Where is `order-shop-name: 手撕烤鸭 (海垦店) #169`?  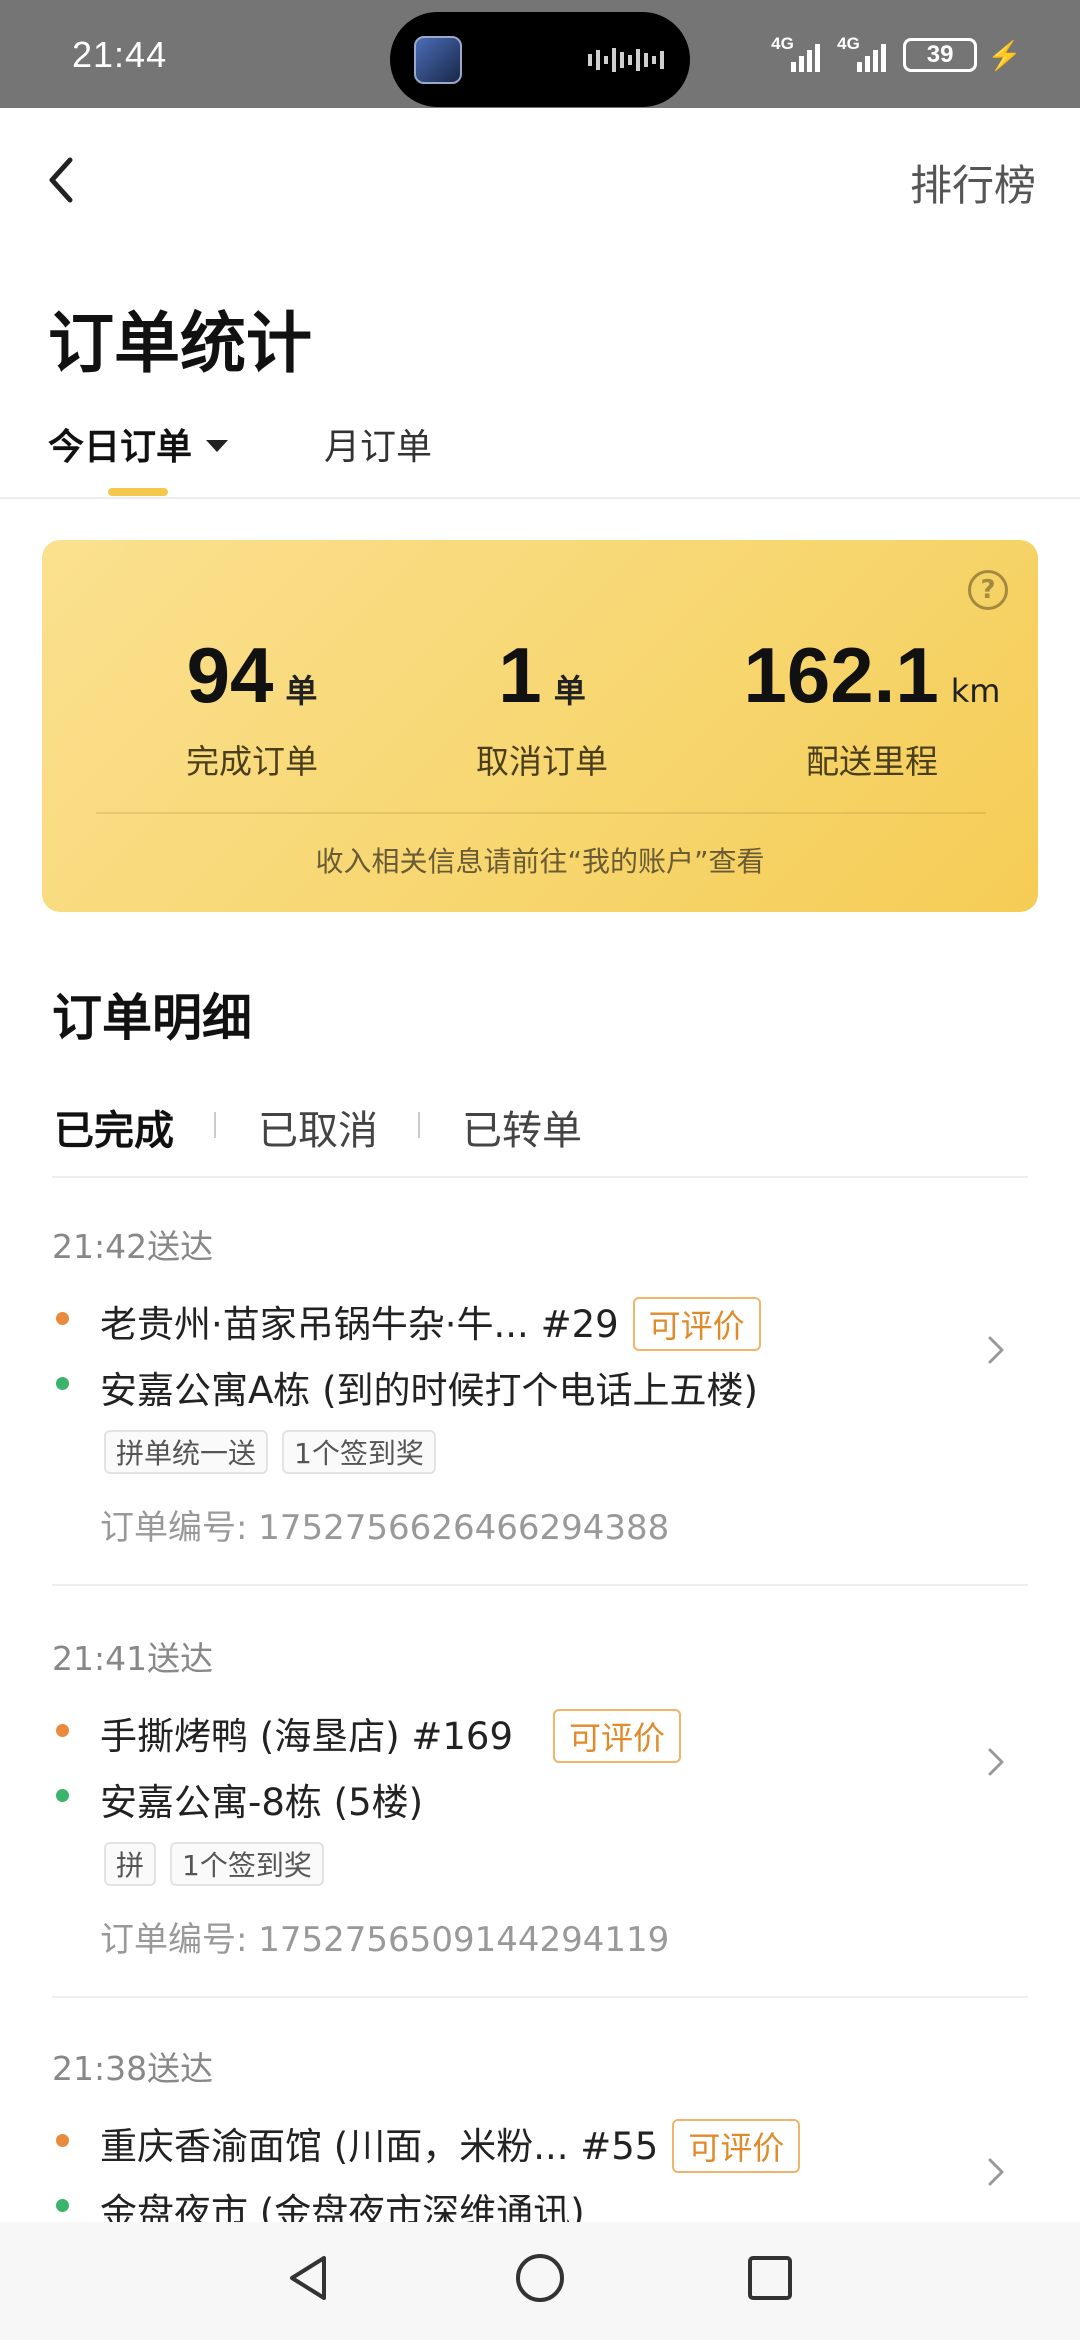 order-shop-name: 手撕烤鸭 (海垦店) #169 is located at coordinates (307, 1736).